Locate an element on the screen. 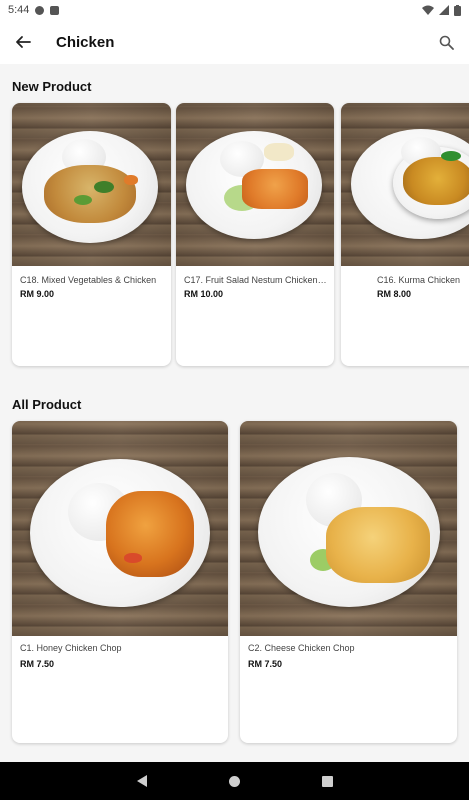 The height and width of the screenshot is (800, 469). product-price: RM 10.00 is located at coordinates (204, 294).